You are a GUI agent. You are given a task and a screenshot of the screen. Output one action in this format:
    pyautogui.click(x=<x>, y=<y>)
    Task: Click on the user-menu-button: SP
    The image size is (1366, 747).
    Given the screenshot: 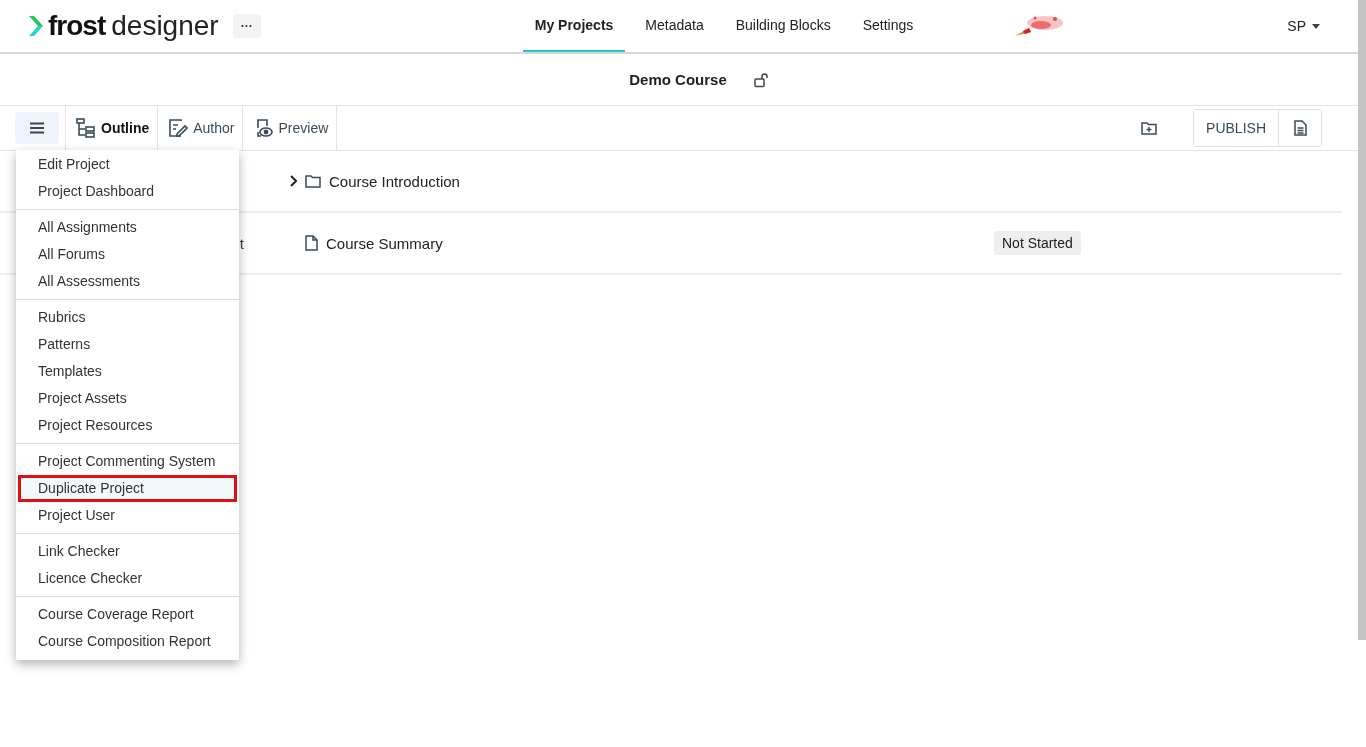 What is the action you would take?
    pyautogui.click(x=1303, y=26)
    